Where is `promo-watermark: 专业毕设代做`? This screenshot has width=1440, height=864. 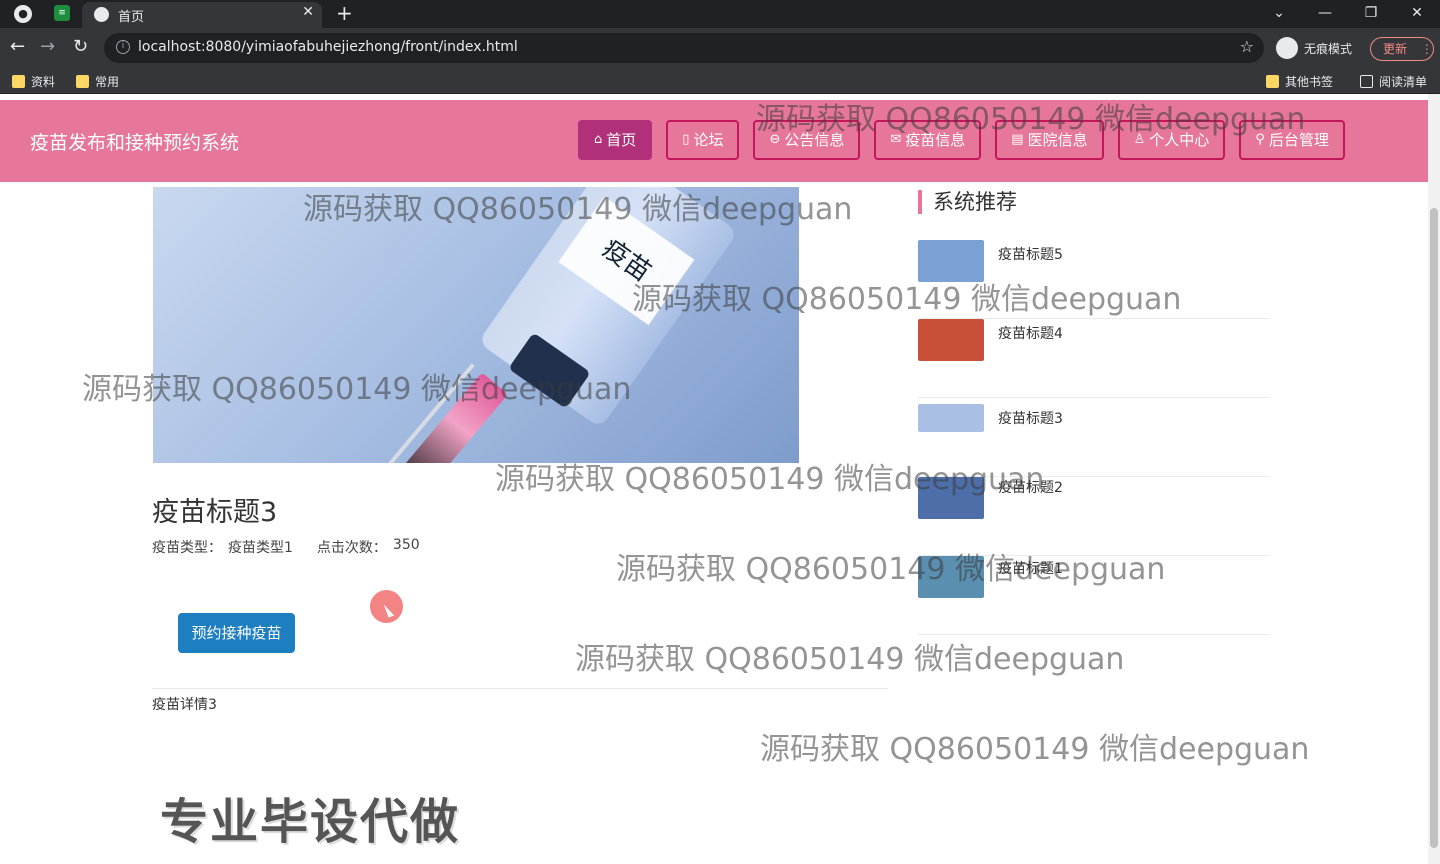 promo-watermark: 专业毕设代做 is located at coordinates (310, 822).